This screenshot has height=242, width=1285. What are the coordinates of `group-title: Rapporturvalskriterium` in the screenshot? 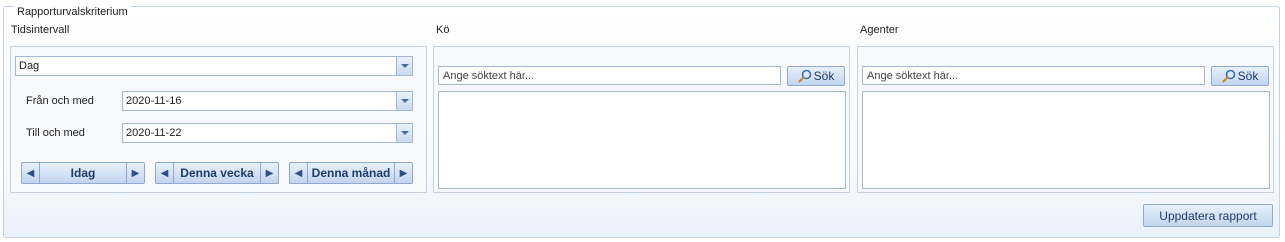 It's located at (72, 12).